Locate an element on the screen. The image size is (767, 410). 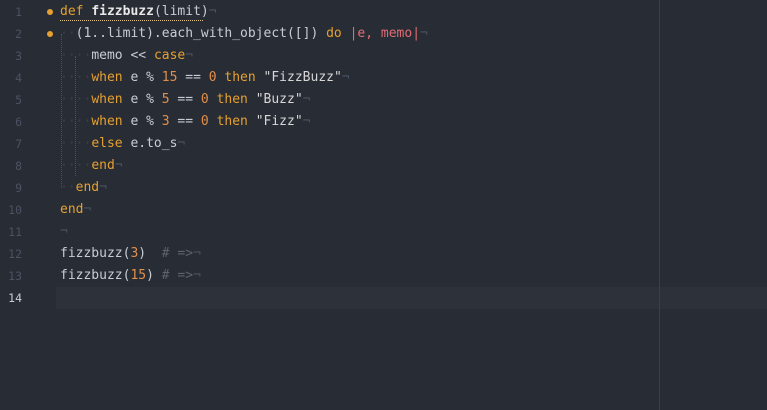
wrap-guide is located at coordinates (659, 205).